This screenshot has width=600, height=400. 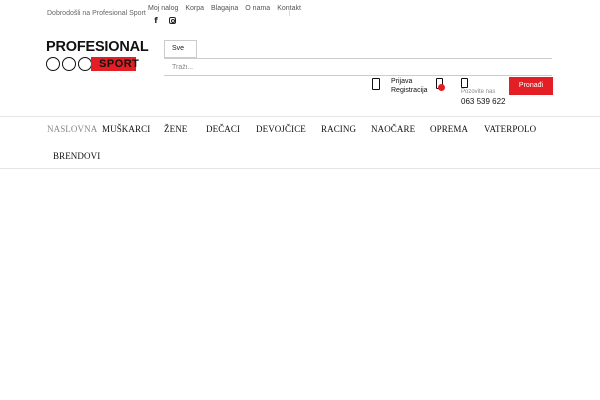 I want to click on welcome-text: Dobrodošli na Profesional Sport, so click(x=96, y=13).